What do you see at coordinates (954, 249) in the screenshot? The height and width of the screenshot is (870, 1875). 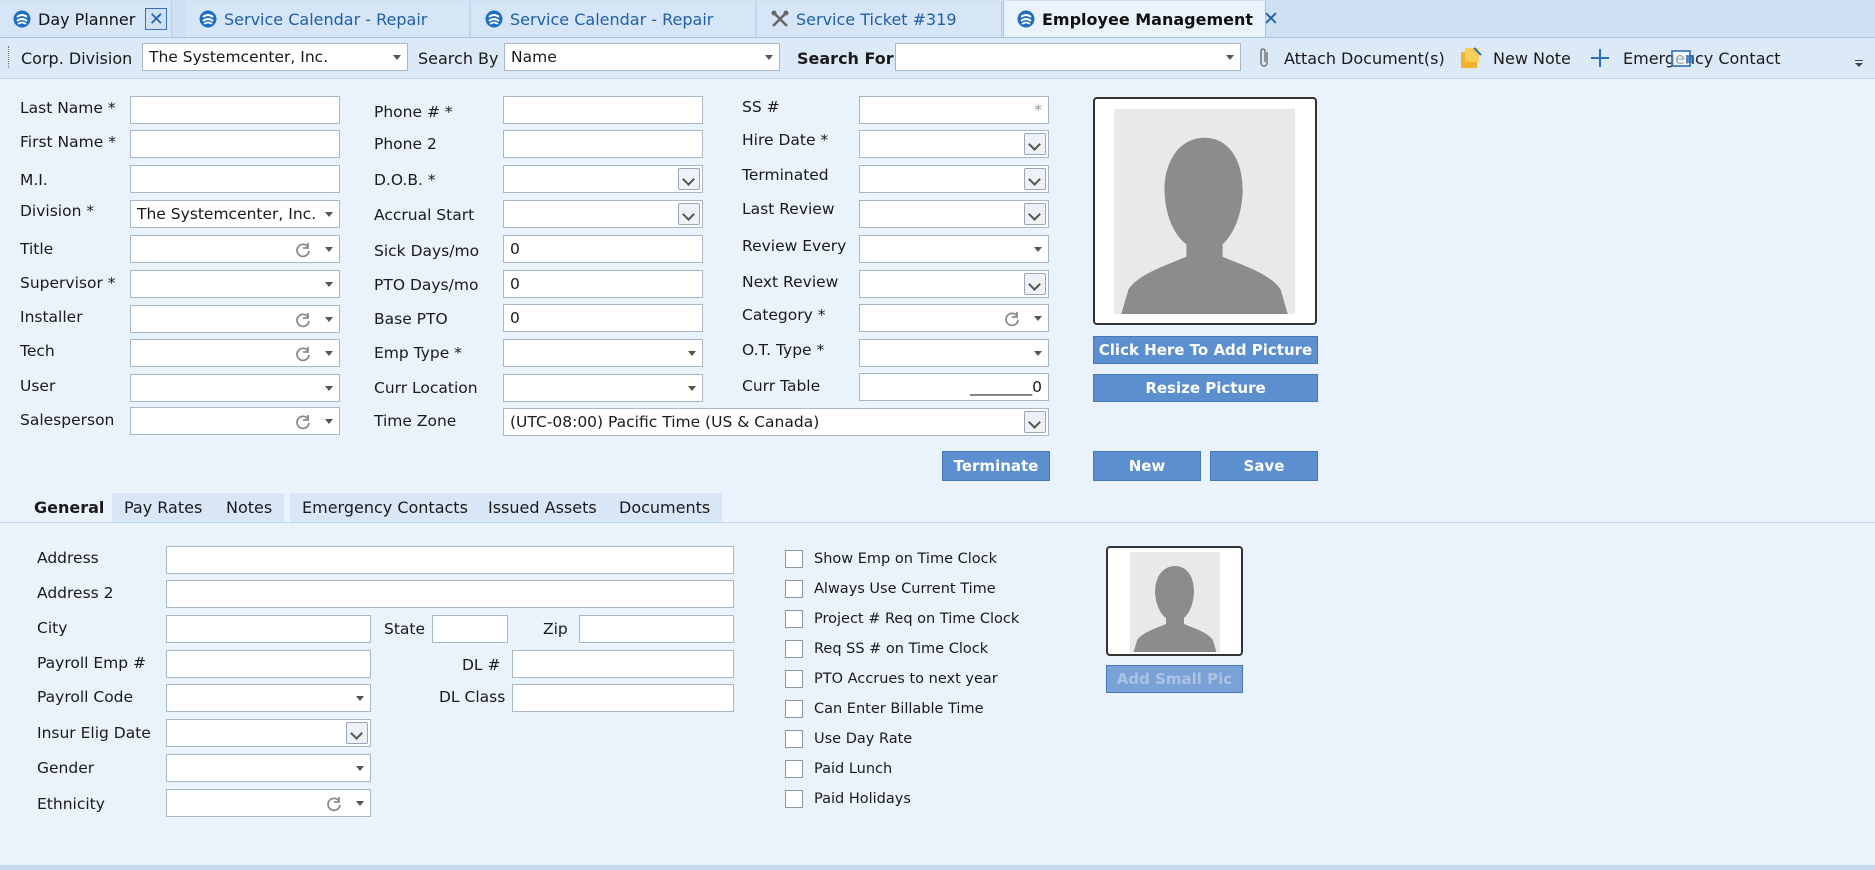 I see `review-every-select` at bounding box center [954, 249].